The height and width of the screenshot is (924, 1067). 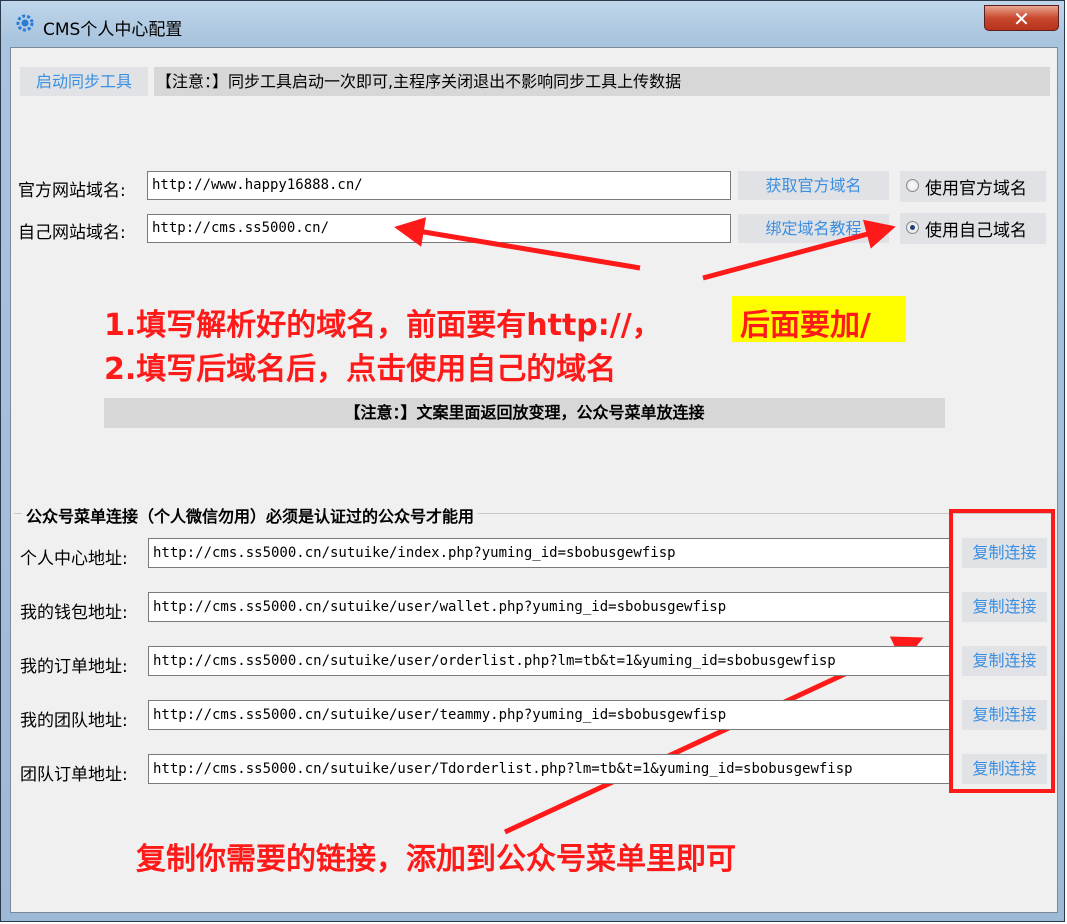 I want to click on wallet-label: 我的钱包地址:, so click(x=74, y=613).